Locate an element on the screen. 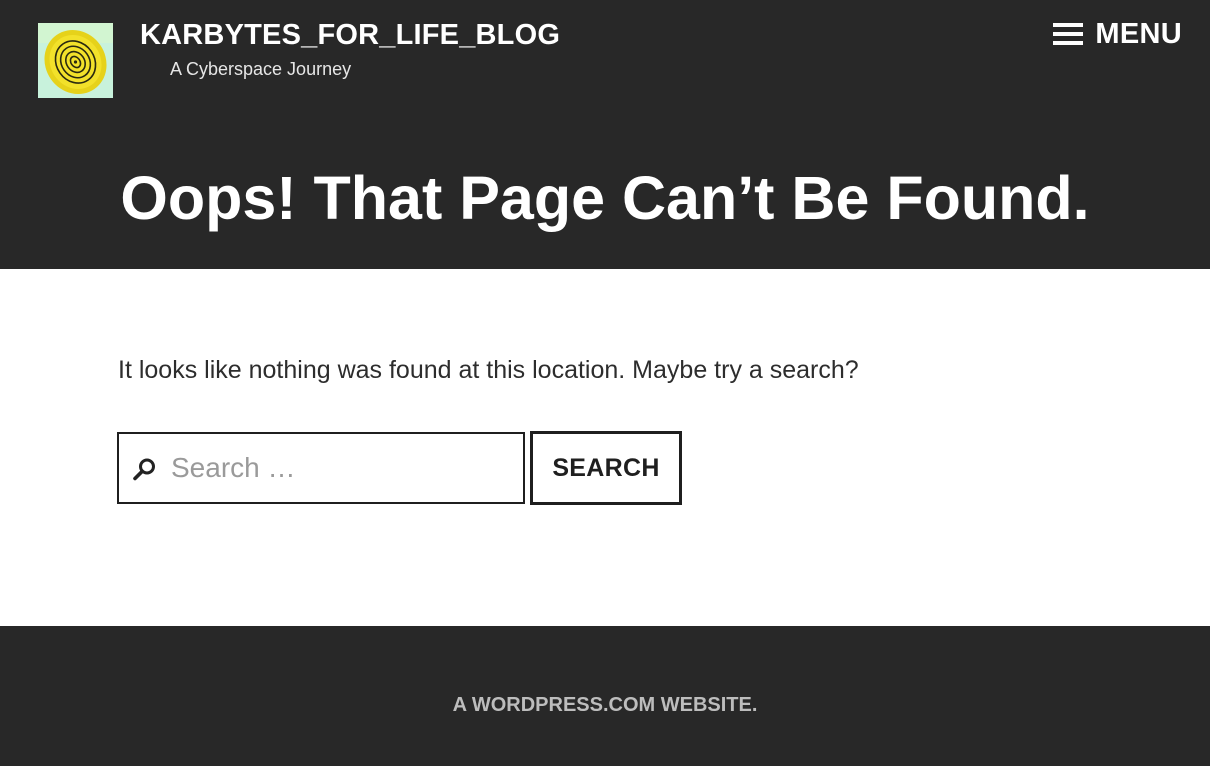  wordpress-credit-link: A WORDPRESS.COM WEBSITE. is located at coordinates (605, 705).